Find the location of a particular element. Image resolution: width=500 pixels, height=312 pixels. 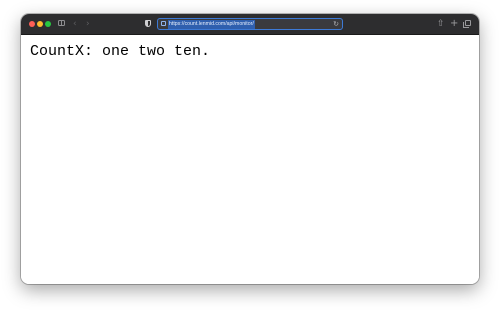

address-bar: https://count.lenmid.com/api/monitor/ ↻ is located at coordinates (250, 24).